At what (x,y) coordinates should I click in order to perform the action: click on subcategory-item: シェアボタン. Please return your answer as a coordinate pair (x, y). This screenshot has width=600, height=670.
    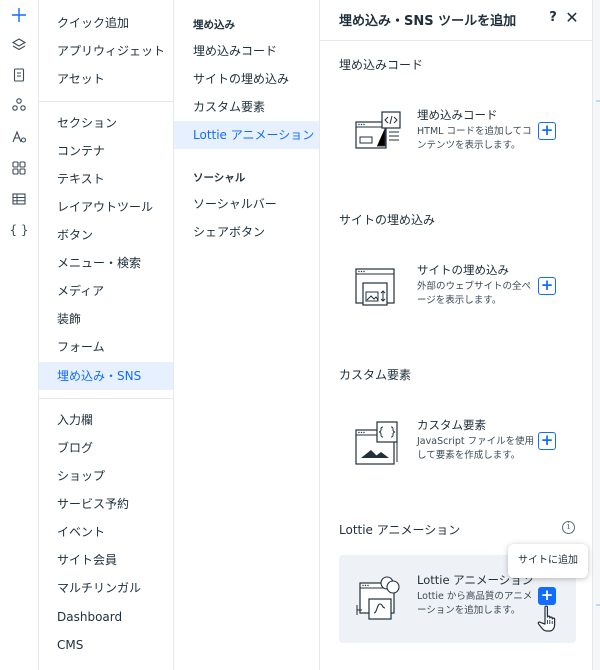
    Looking at the image, I should click on (246, 232).